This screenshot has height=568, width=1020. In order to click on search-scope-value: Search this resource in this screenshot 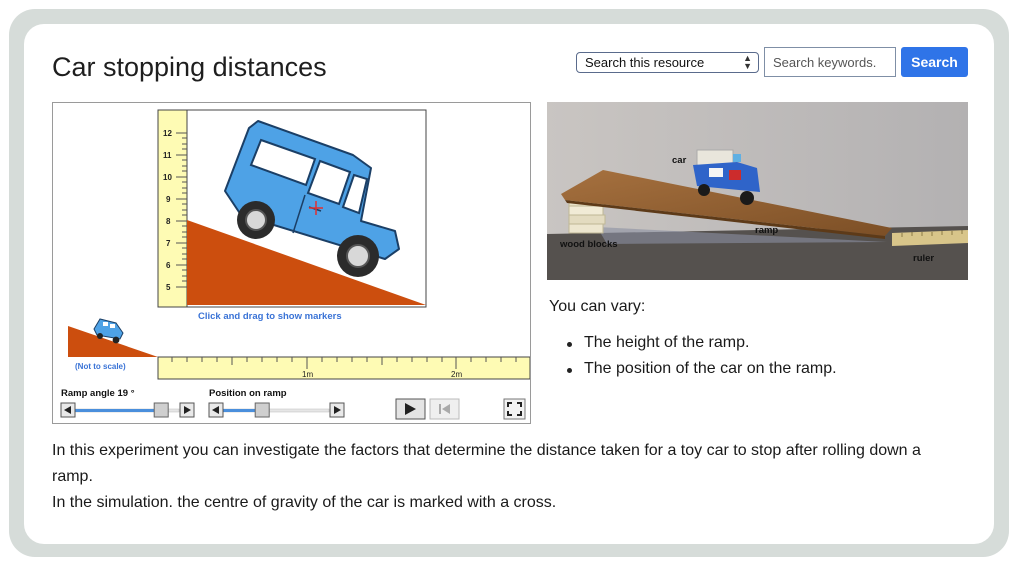, I will do `click(645, 62)`.